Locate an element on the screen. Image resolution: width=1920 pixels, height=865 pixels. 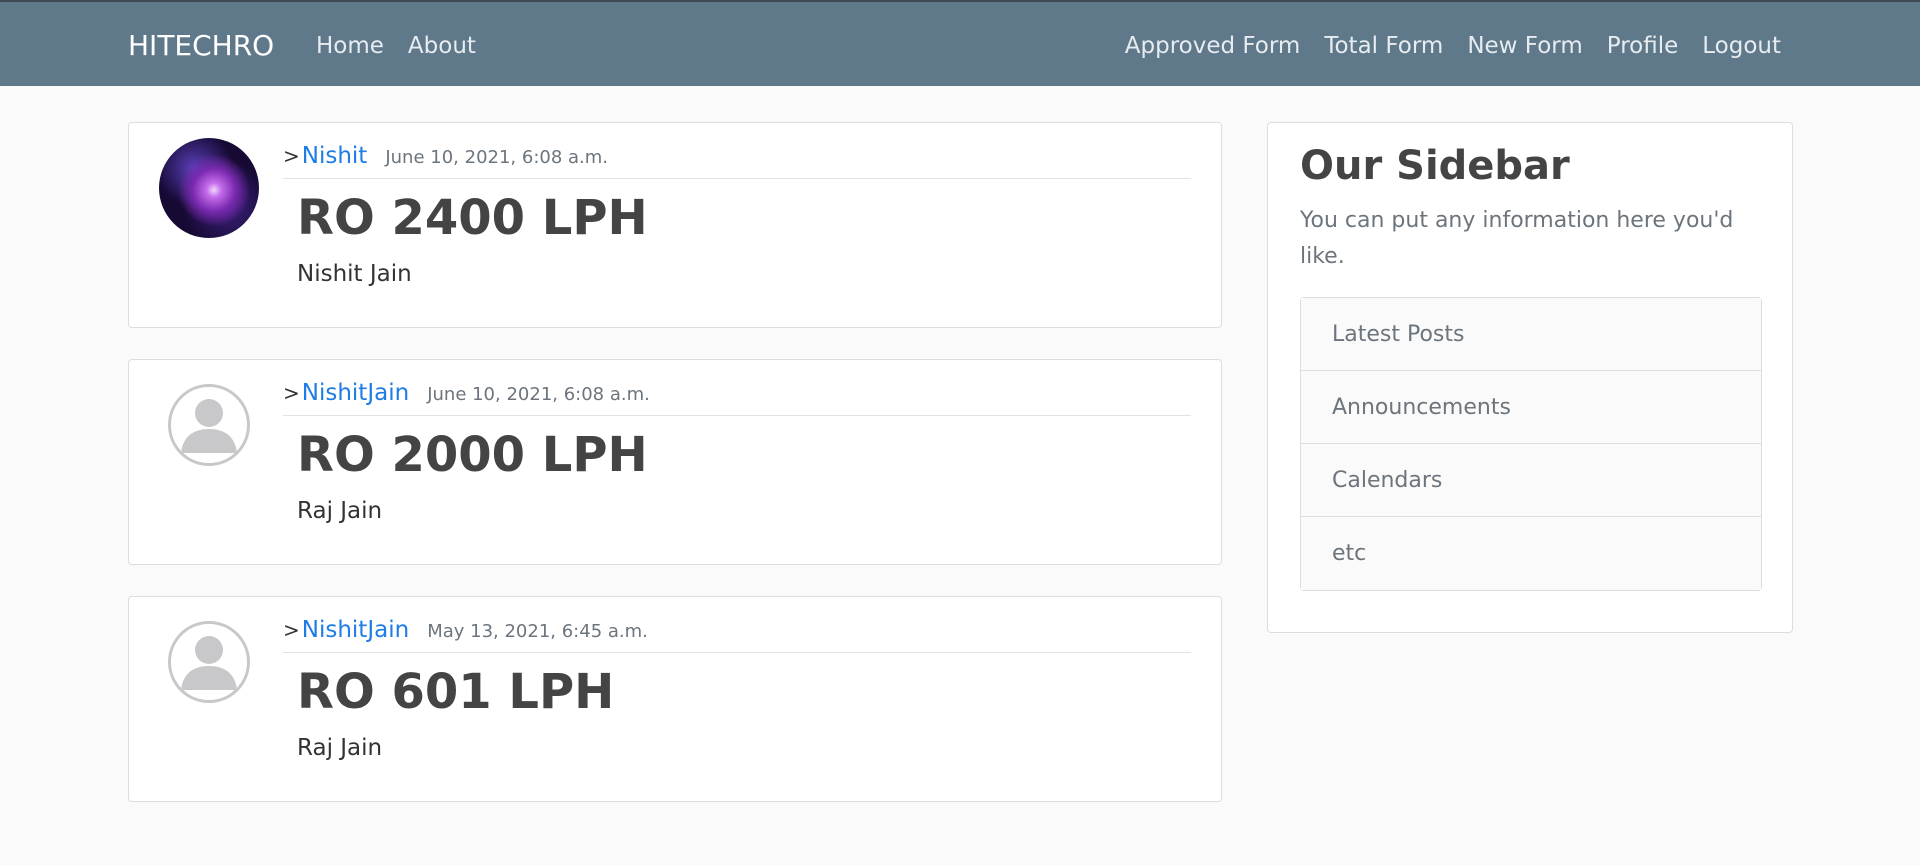
nav-profile-link: Profile is located at coordinates (1643, 46).